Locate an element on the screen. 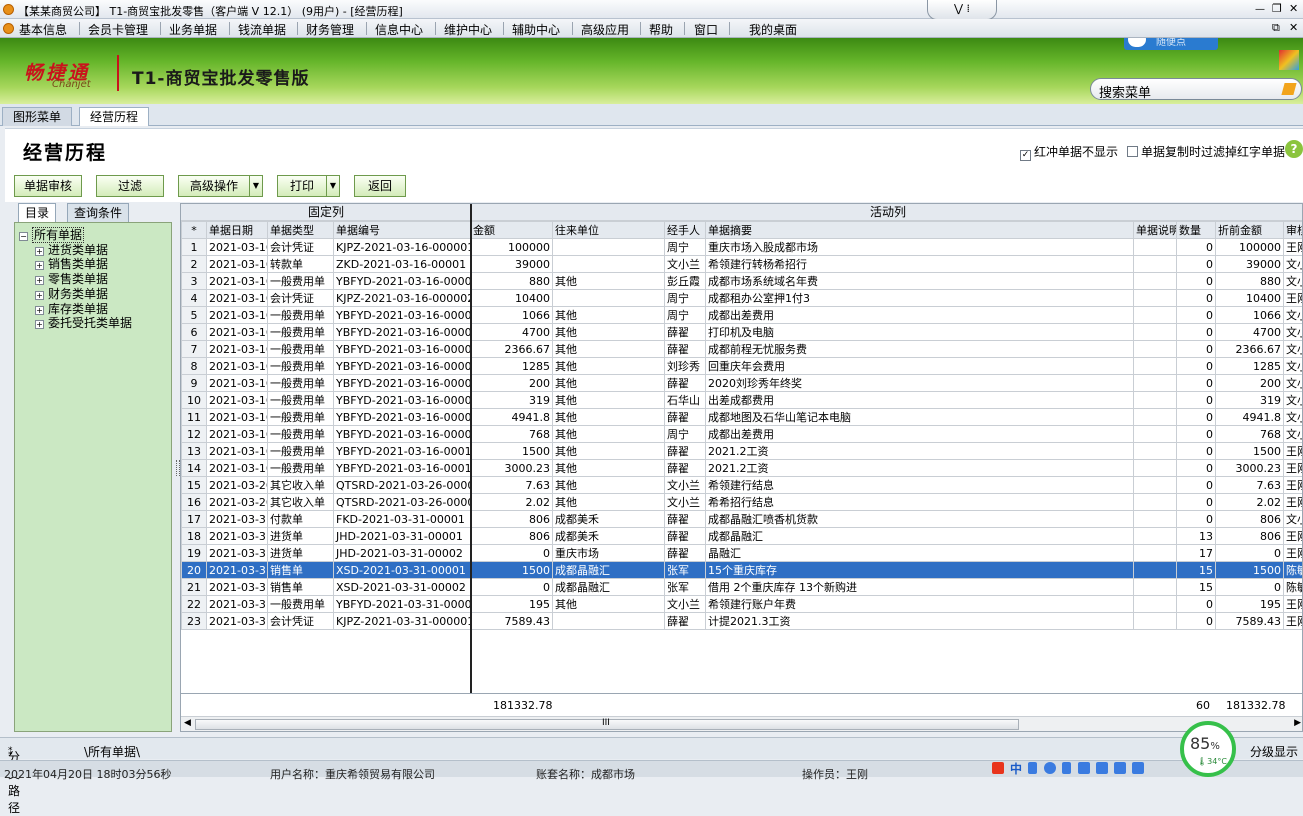 The width and height of the screenshot is (1303, 816). menu-app-icon is located at coordinates (8, 28).